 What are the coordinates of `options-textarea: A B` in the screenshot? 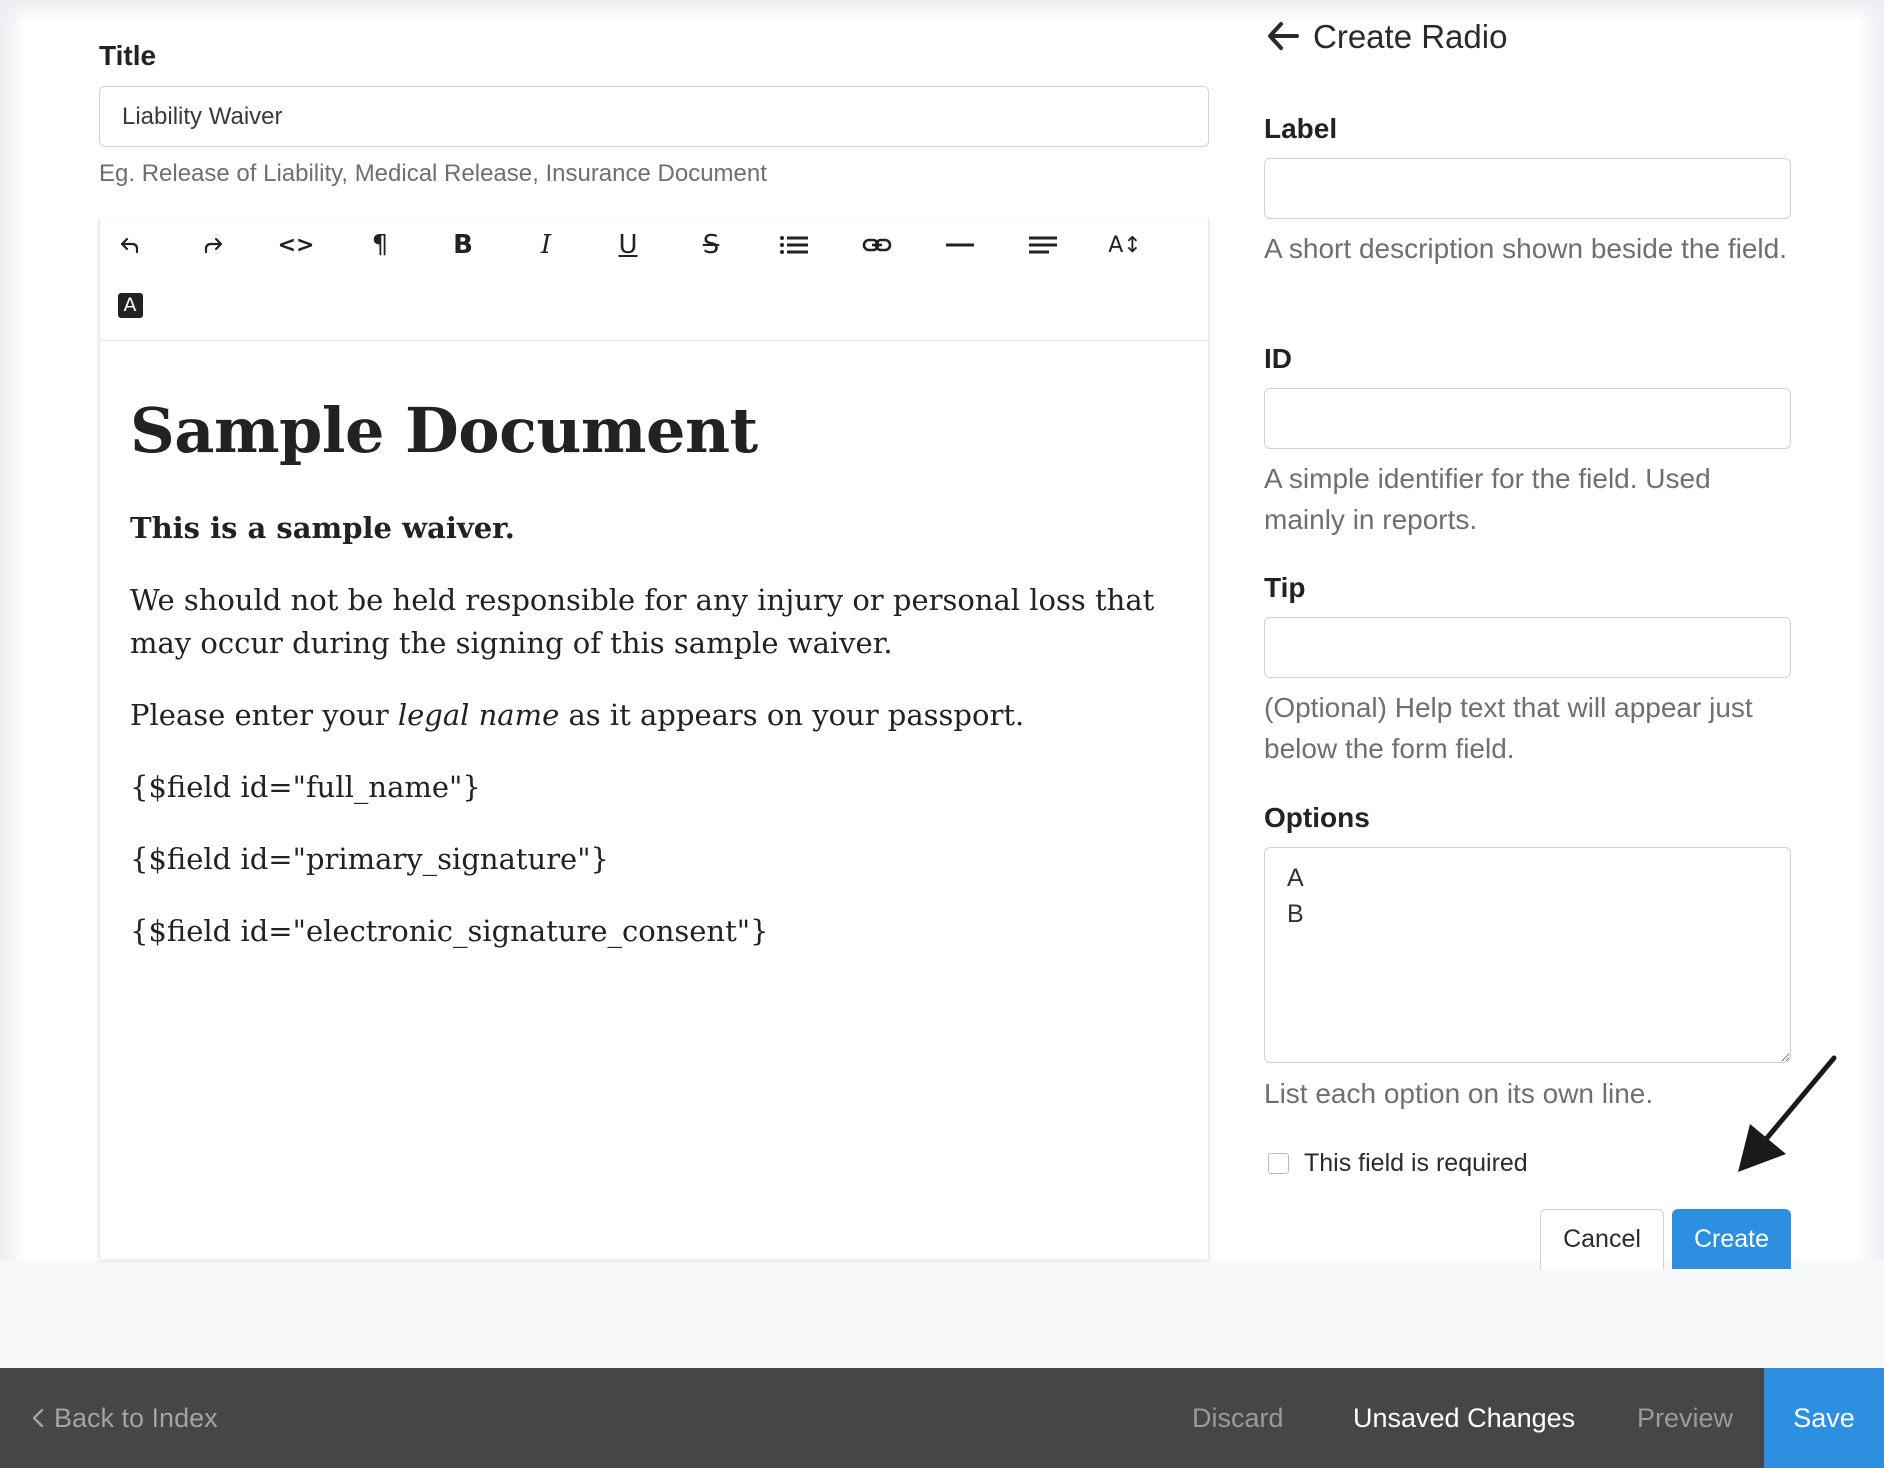 It's located at (1527, 955).